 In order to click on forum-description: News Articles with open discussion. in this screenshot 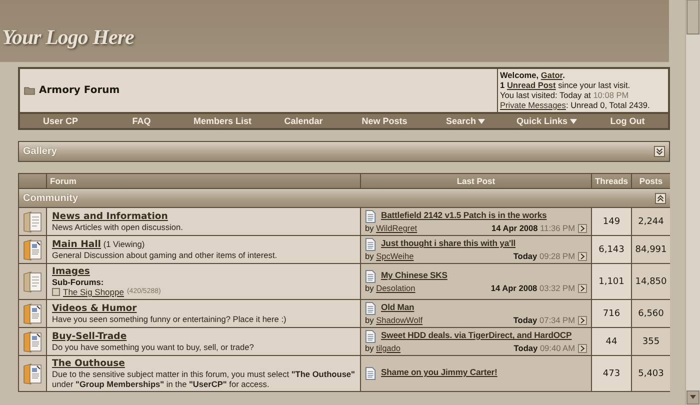, I will do `click(118, 227)`.